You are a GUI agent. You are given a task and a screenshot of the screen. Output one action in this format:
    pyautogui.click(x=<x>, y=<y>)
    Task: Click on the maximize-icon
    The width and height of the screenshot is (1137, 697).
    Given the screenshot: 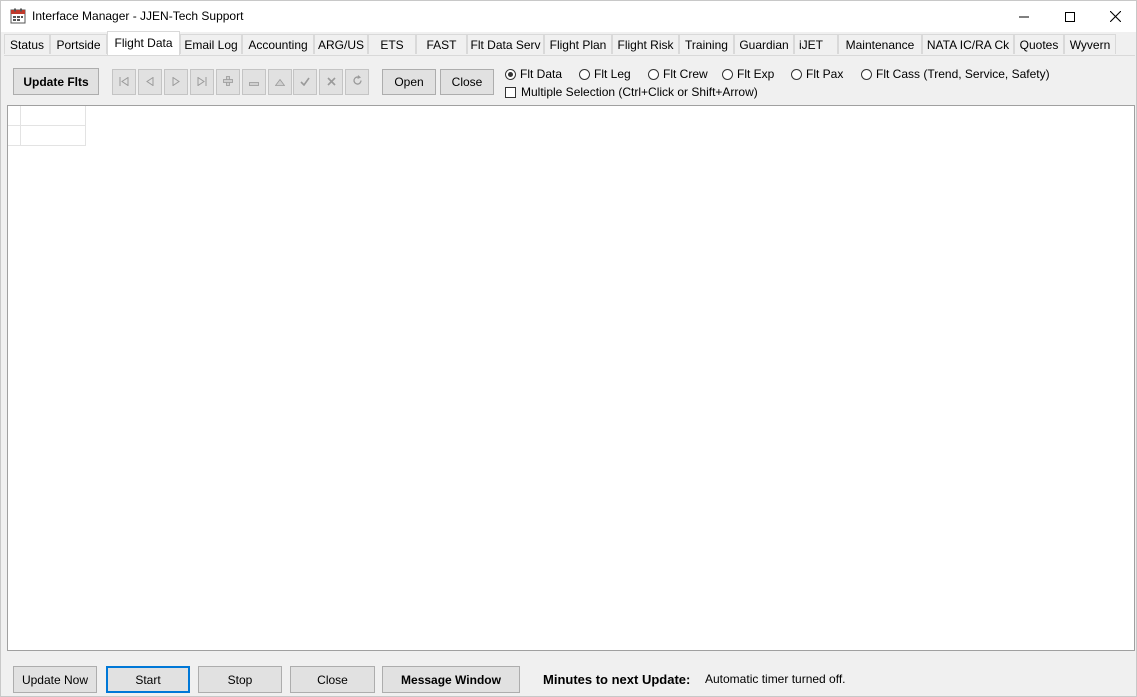 What is the action you would take?
    pyautogui.click(x=1070, y=16)
    